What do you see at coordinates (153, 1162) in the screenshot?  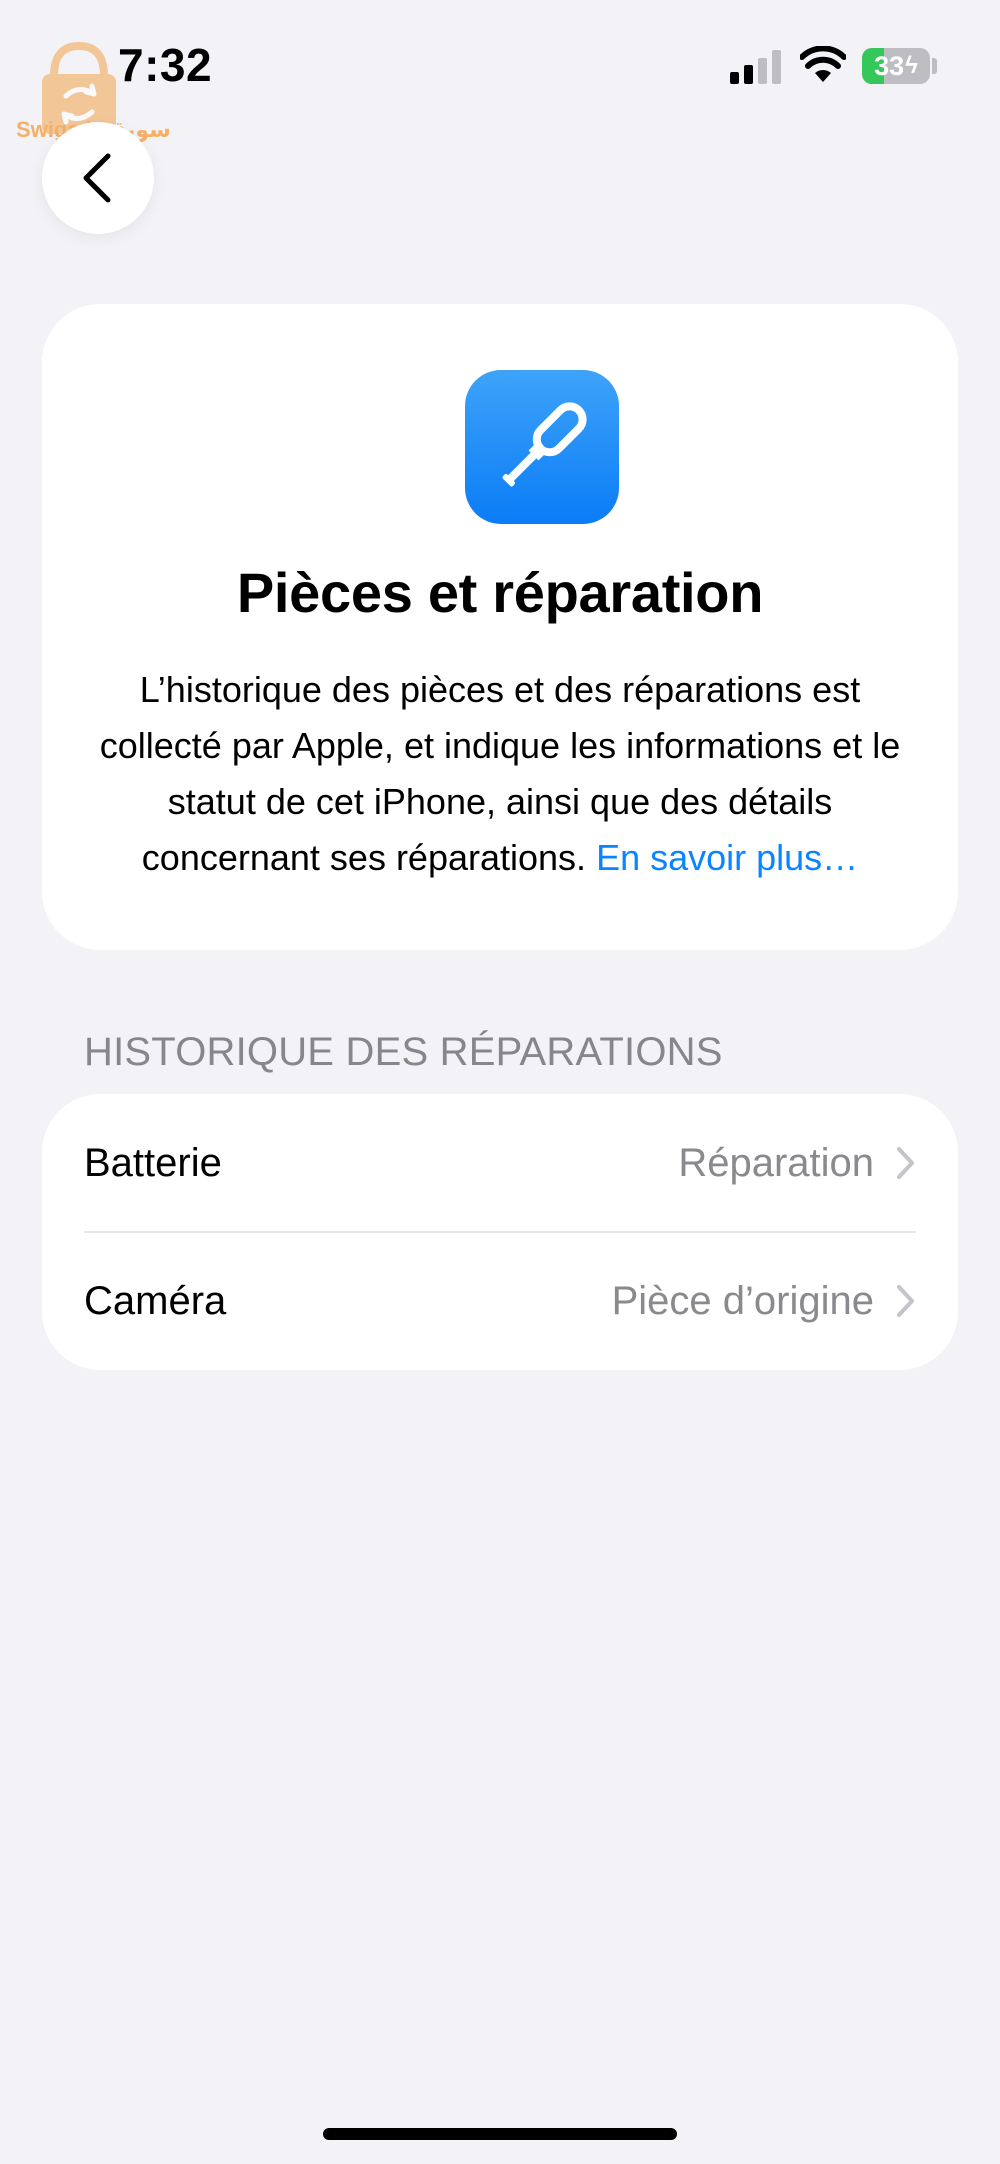 I see `row-label: Batterie` at bounding box center [153, 1162].